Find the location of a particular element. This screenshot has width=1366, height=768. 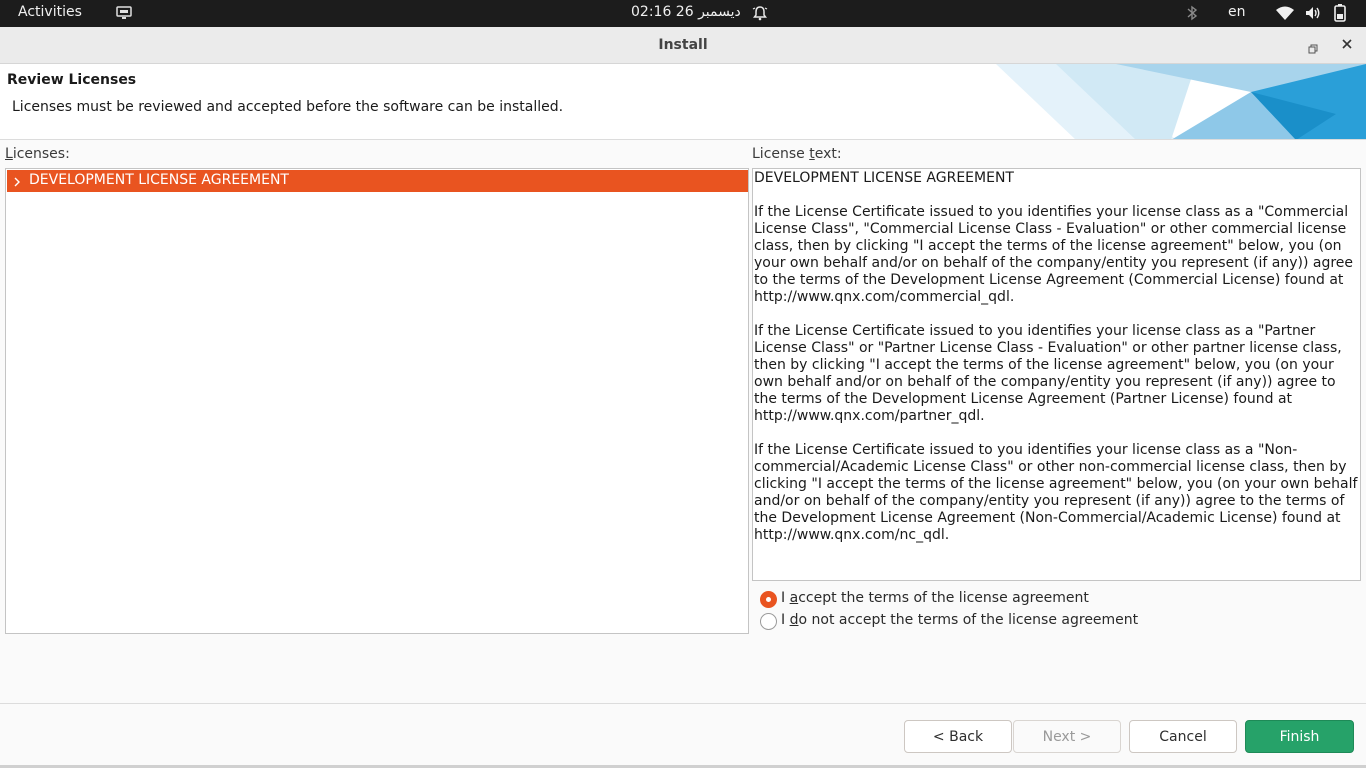

close-icon is located at coordinates (1347, 45).